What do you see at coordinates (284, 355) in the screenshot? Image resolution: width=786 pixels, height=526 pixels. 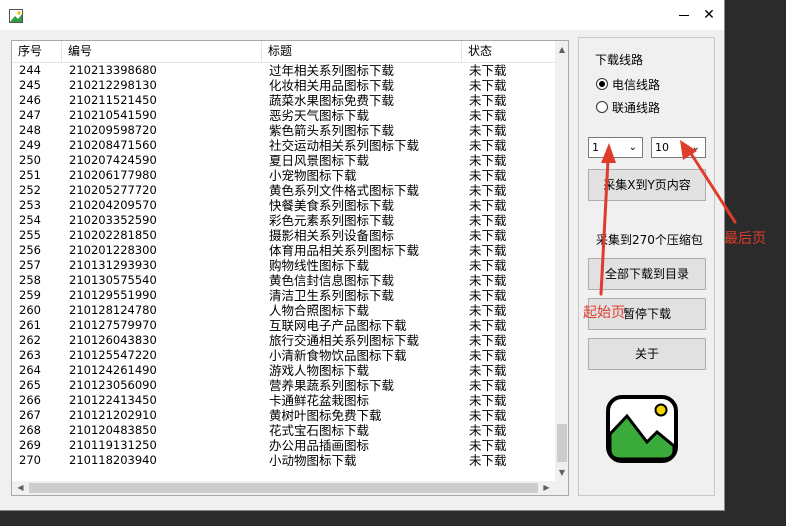 I see `table-row: 263 210125547220 小清新食物饮品图标下载 未下载` at bounding box center [284, 355].